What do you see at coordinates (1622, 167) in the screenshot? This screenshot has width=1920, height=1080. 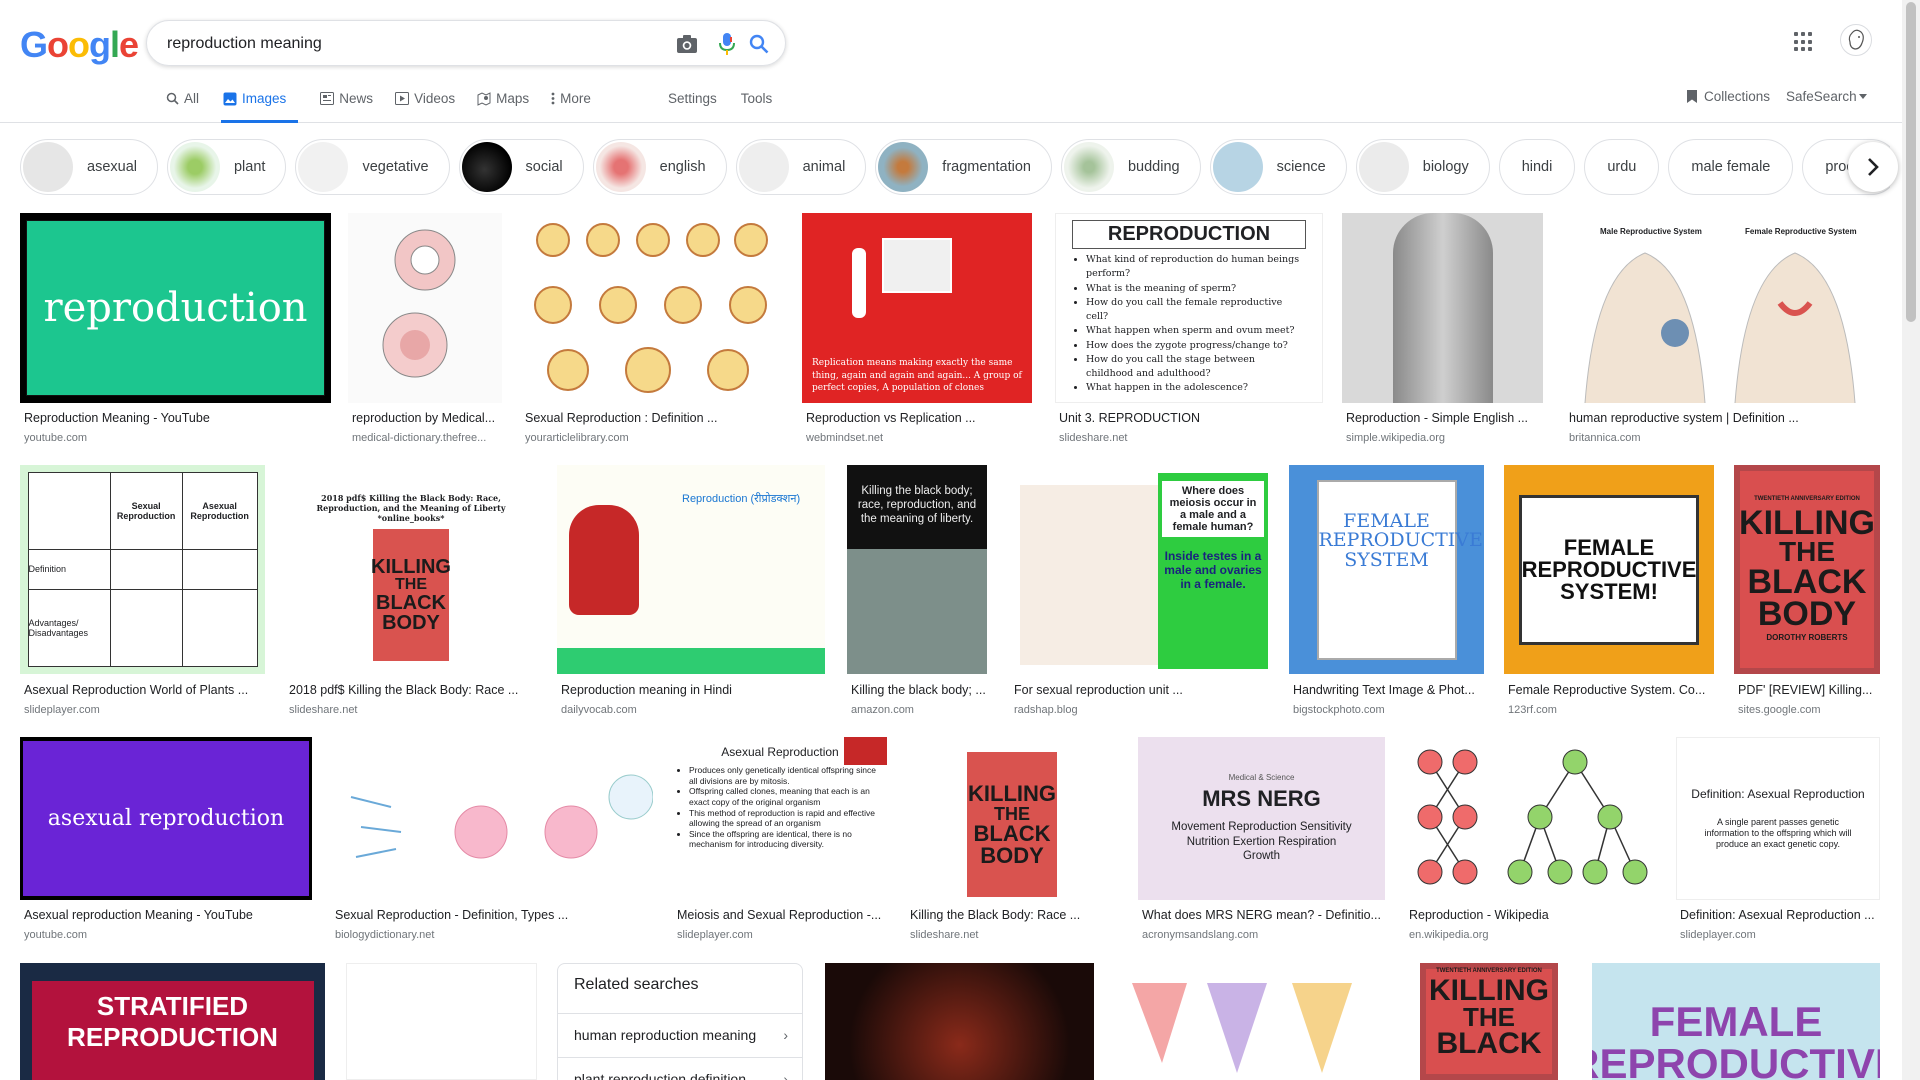 I see `chip-urdu: urdu` at bounding box center [1622, 167].